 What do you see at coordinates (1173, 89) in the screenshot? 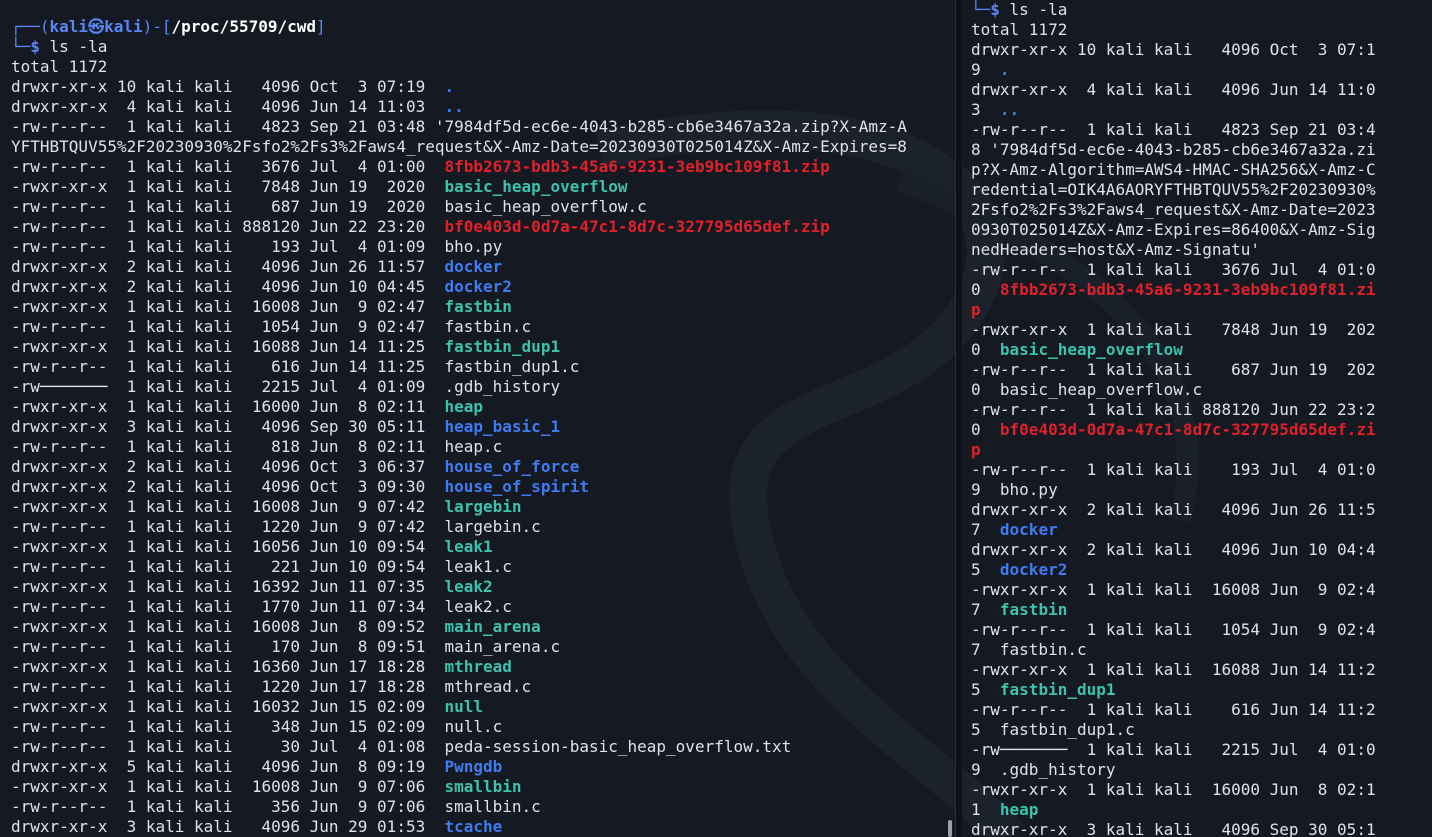
I see `listing-meta: drwxr-xr-x 4 kali kali 4096 Jun 14 11:0` at bounding box center [1173, 89].